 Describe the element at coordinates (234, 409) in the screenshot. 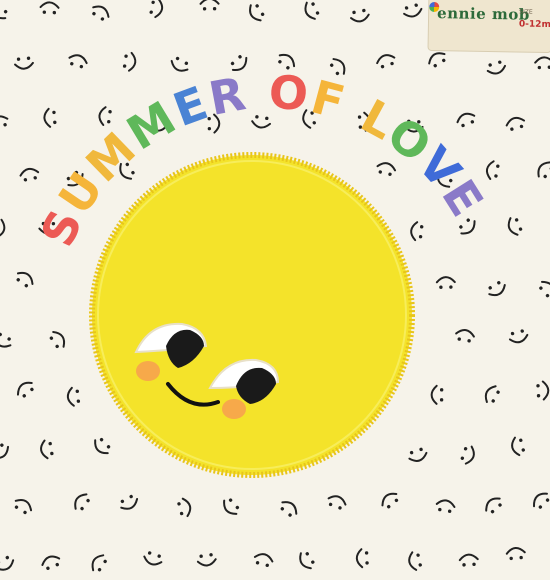

I see `sun-right-cheek` at that location.